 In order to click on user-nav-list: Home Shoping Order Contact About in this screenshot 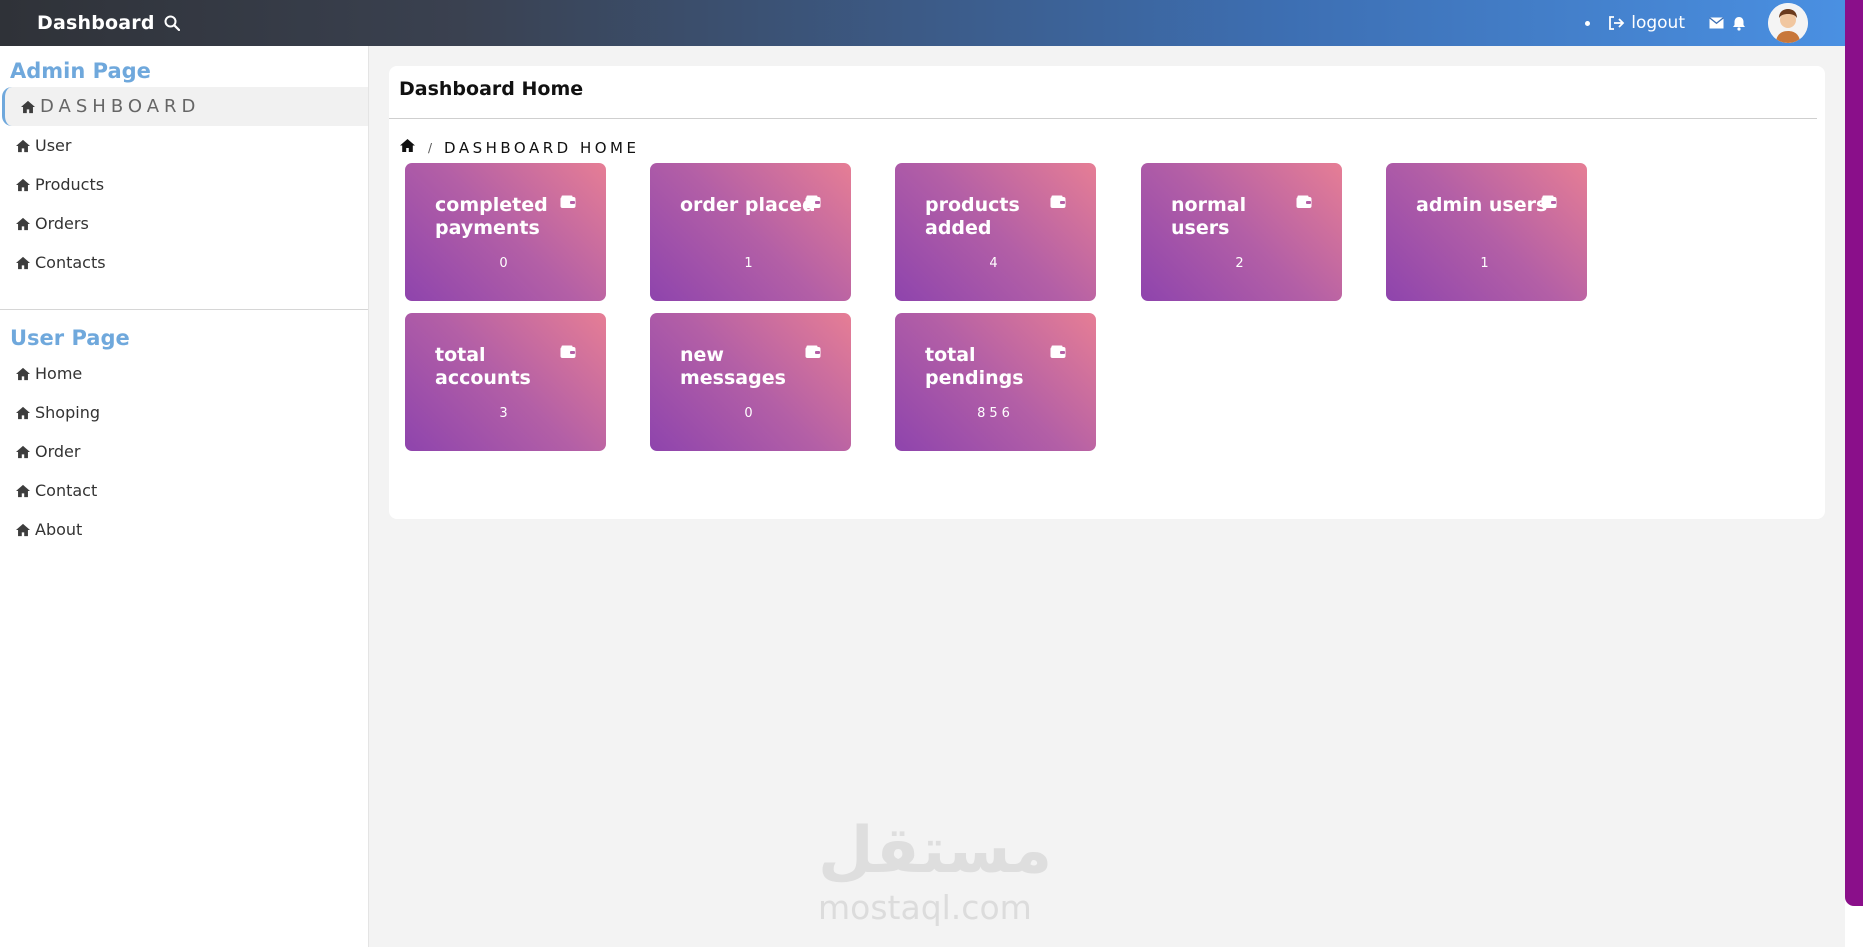, I will do `click(184, 451)`.